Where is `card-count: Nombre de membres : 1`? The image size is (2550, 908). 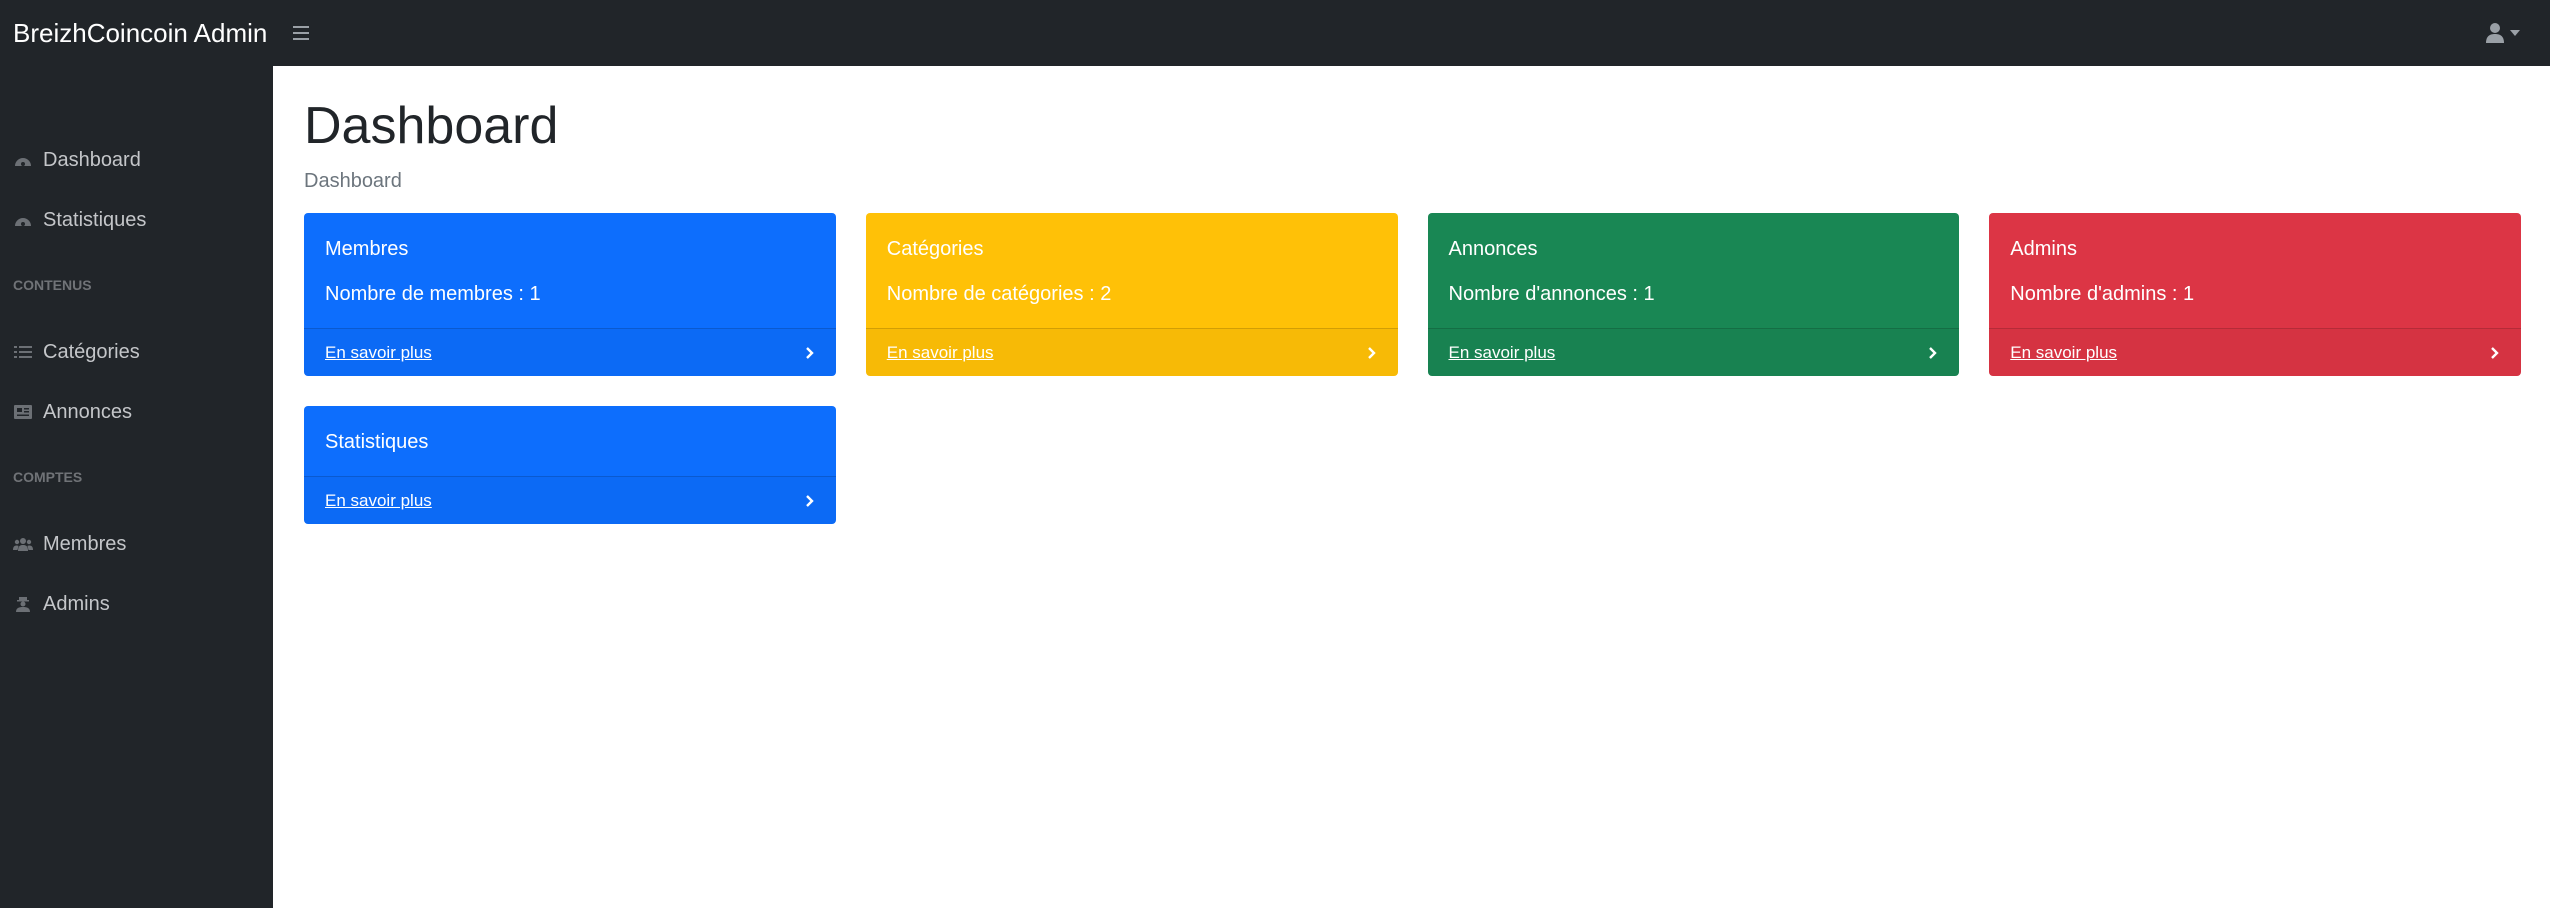
card-count: Nombre de membres : 1 is located at coordinates (433, 294).